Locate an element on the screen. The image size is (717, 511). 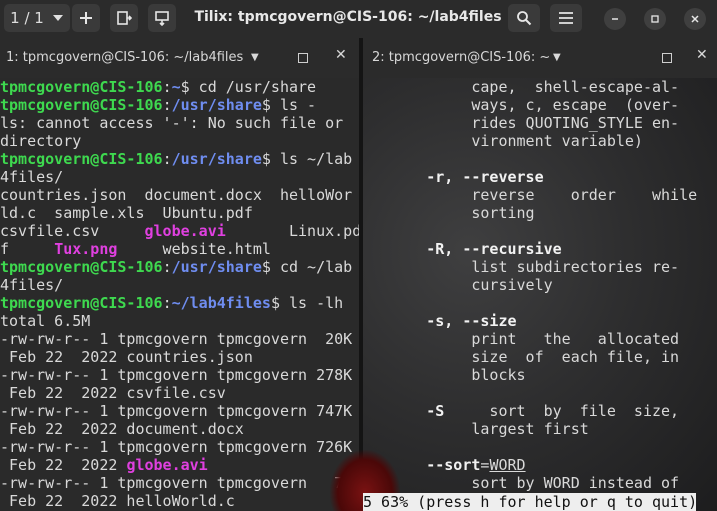
split-right-button is located at coordinates (124, 18).